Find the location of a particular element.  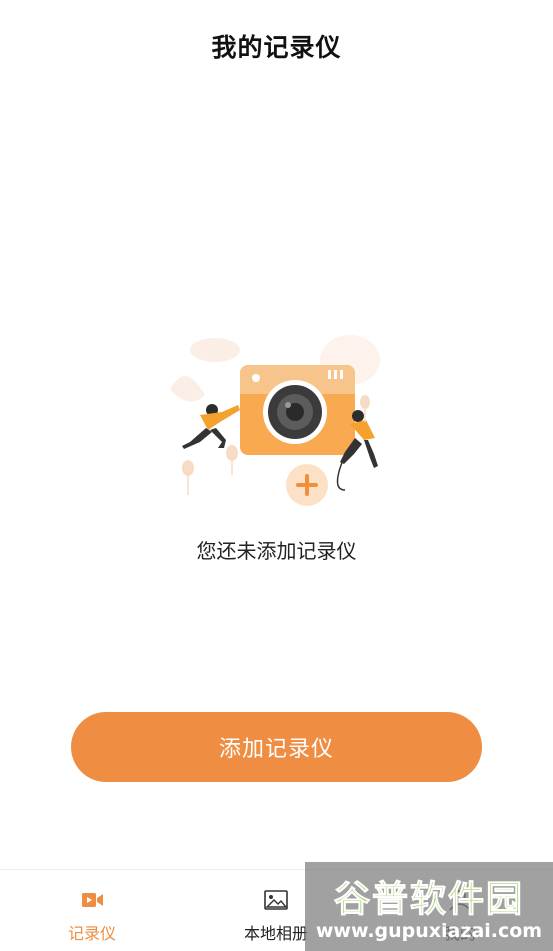

tab-recorder-label: 记录仪 is located at coordinates (91, 933).